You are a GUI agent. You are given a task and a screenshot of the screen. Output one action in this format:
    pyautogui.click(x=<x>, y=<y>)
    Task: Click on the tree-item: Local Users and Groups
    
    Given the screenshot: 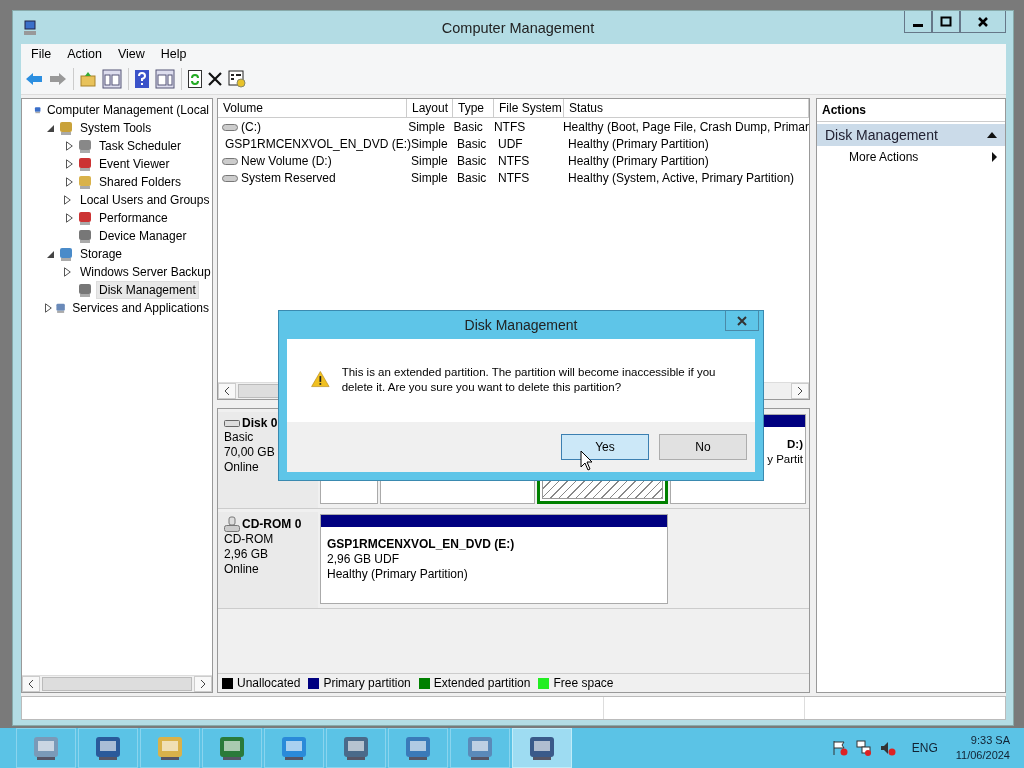 What is the action you would take?
    pyautogui.click(x=144, y=200)
    